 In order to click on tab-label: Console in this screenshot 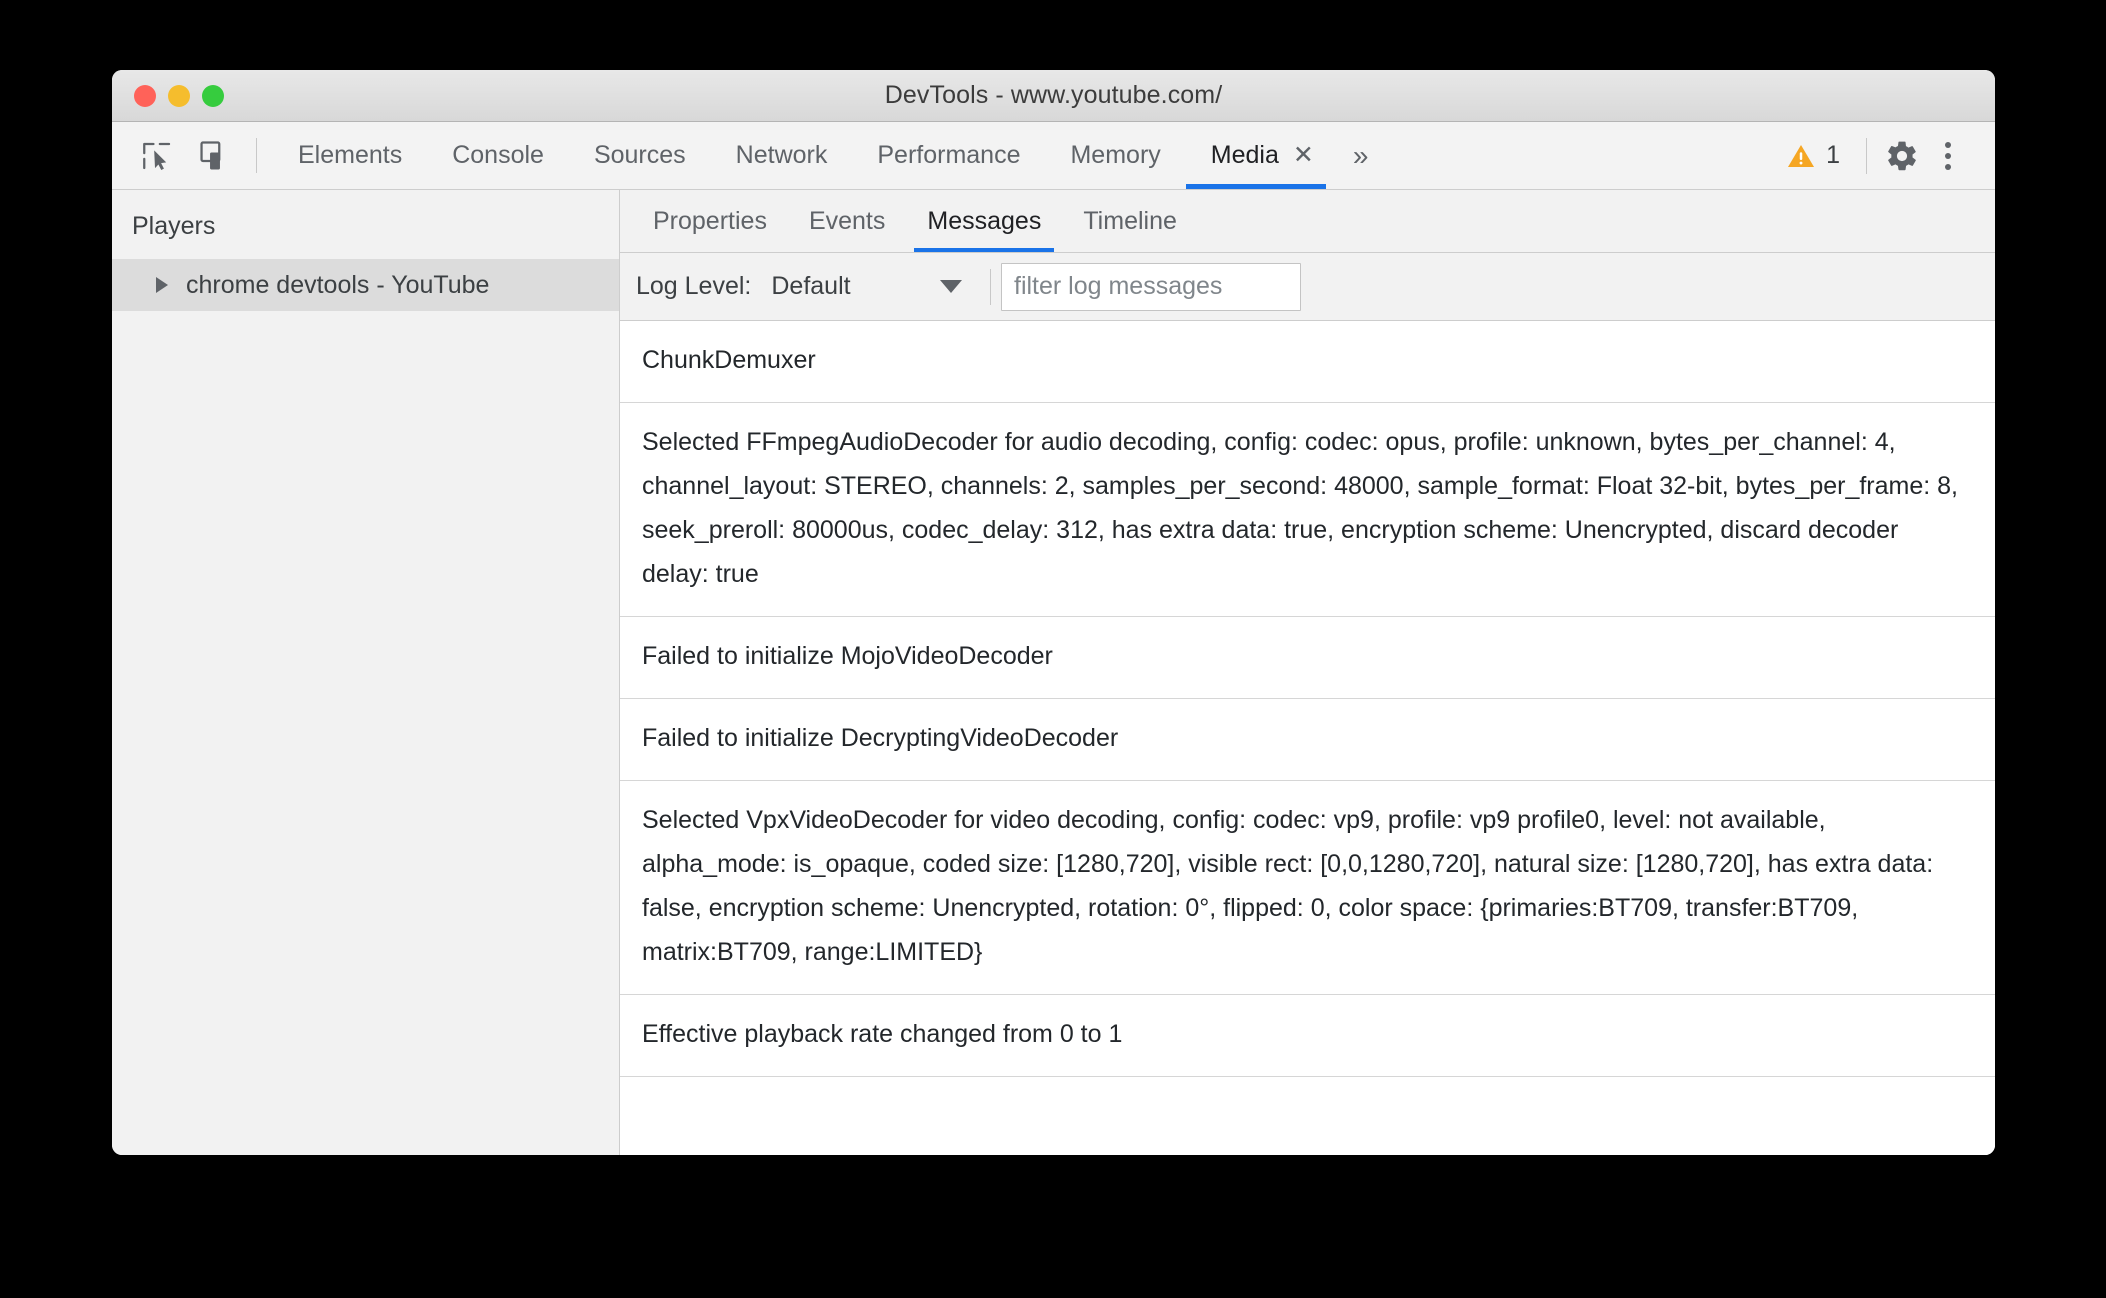, I will do `click(498, 155)`.